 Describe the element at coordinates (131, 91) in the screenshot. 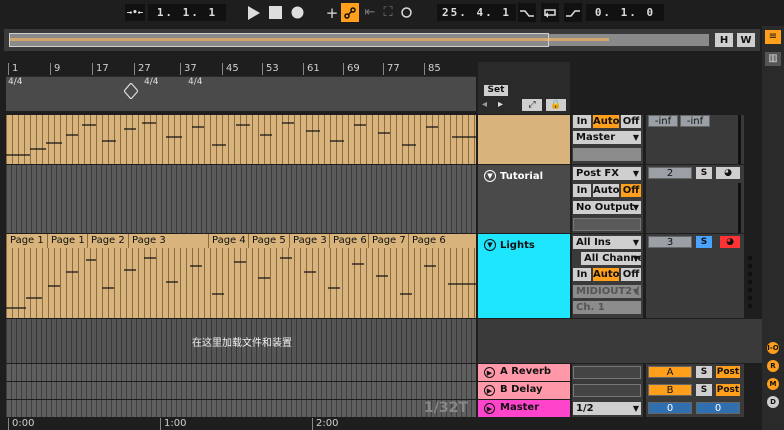

I see `loop-brace-icon` at that location.